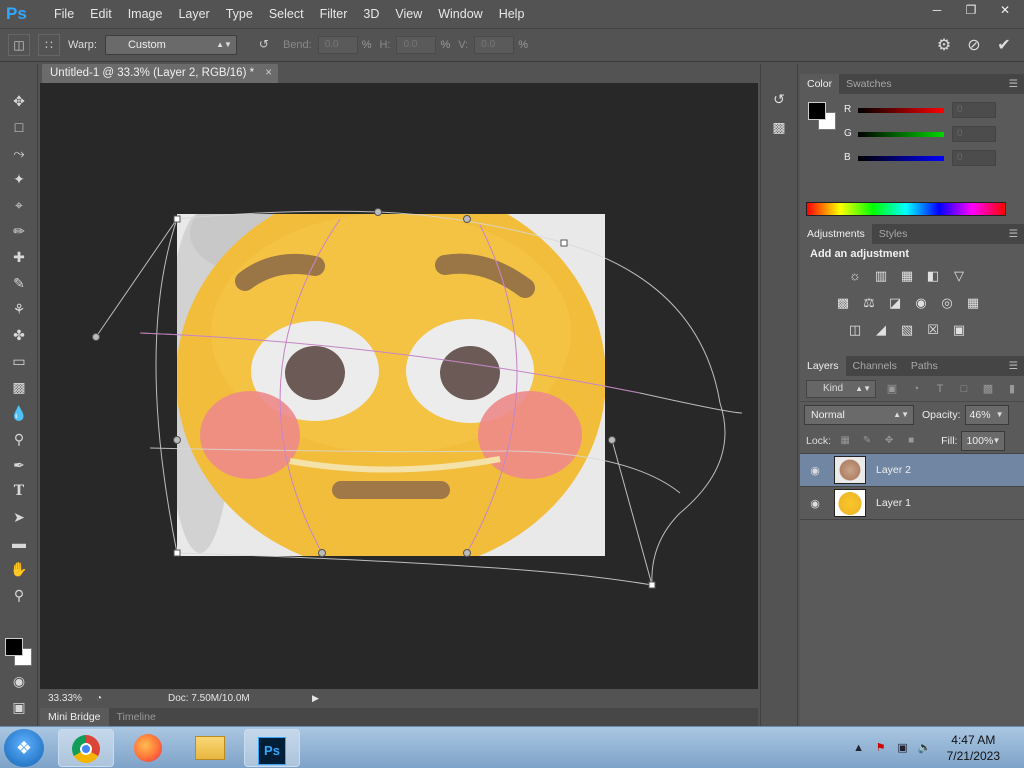  What do you see at coordinates (1005, 10) in the screenshot?
I see `close-icon: ✕` at bounding box center [1005, 10].